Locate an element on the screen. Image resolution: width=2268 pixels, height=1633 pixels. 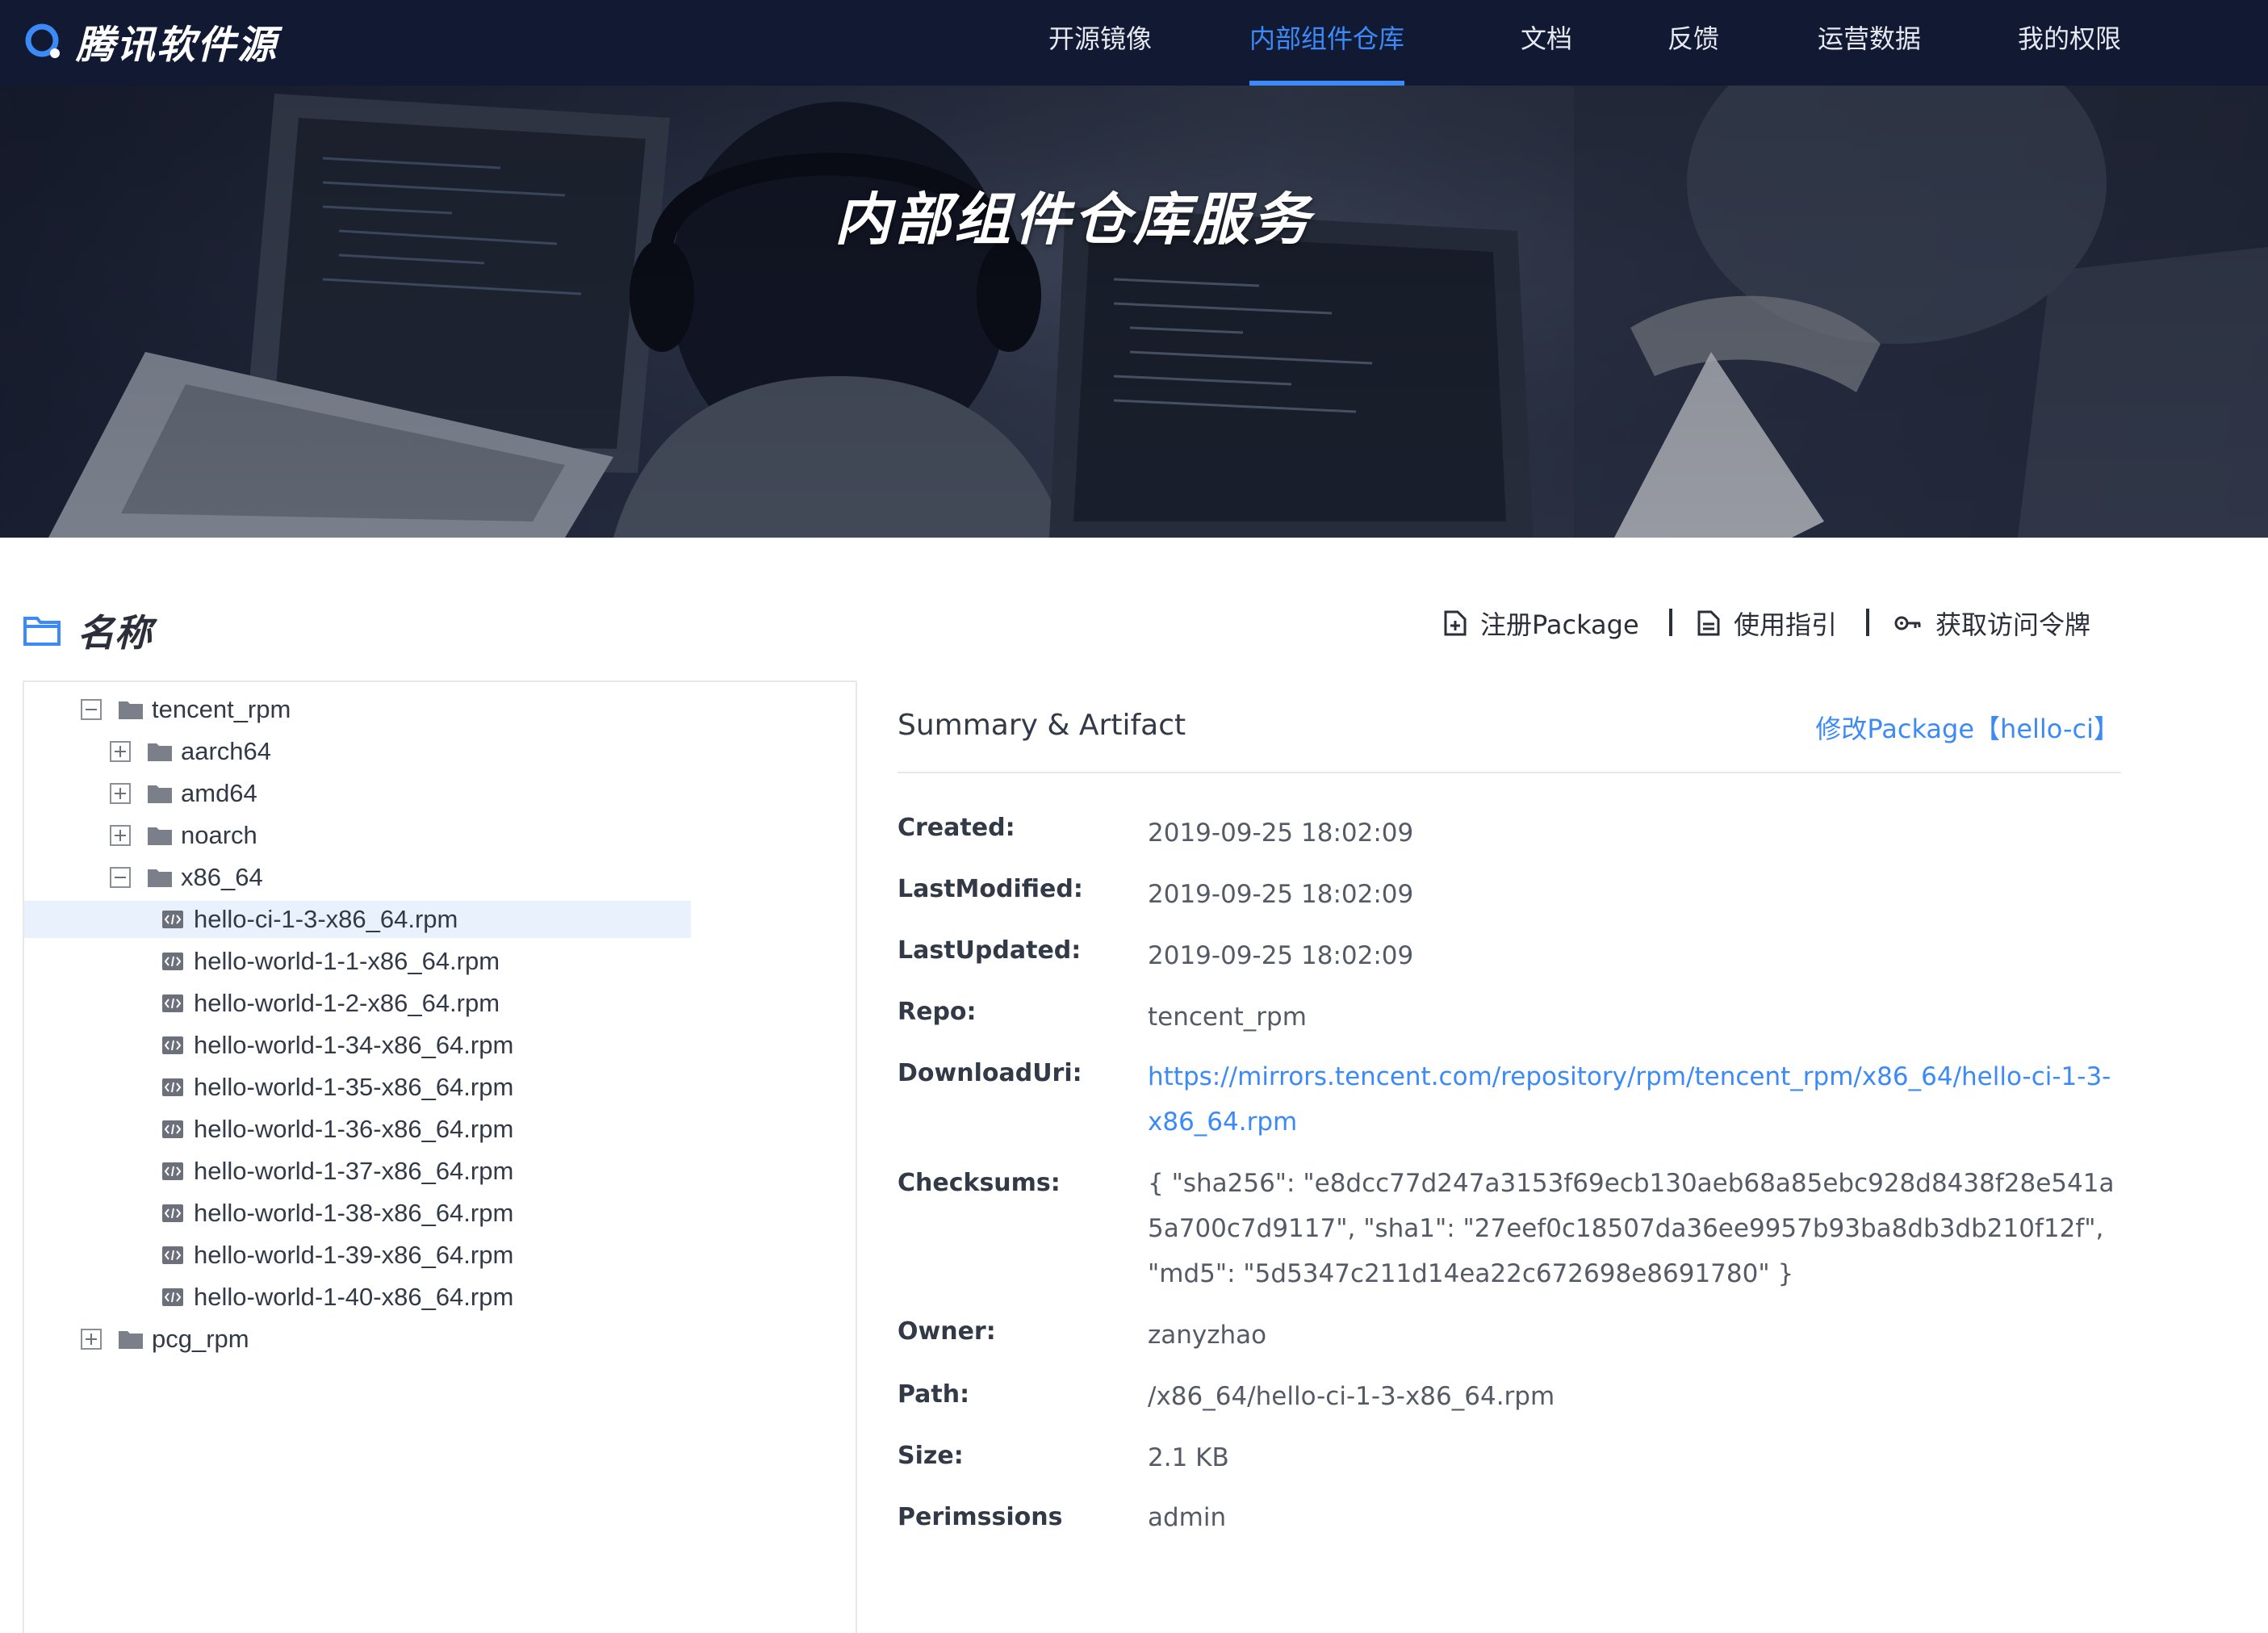
tree-file-item: hello-ci-1-3-x86_64.rpm is located at coordinates (357, 919).